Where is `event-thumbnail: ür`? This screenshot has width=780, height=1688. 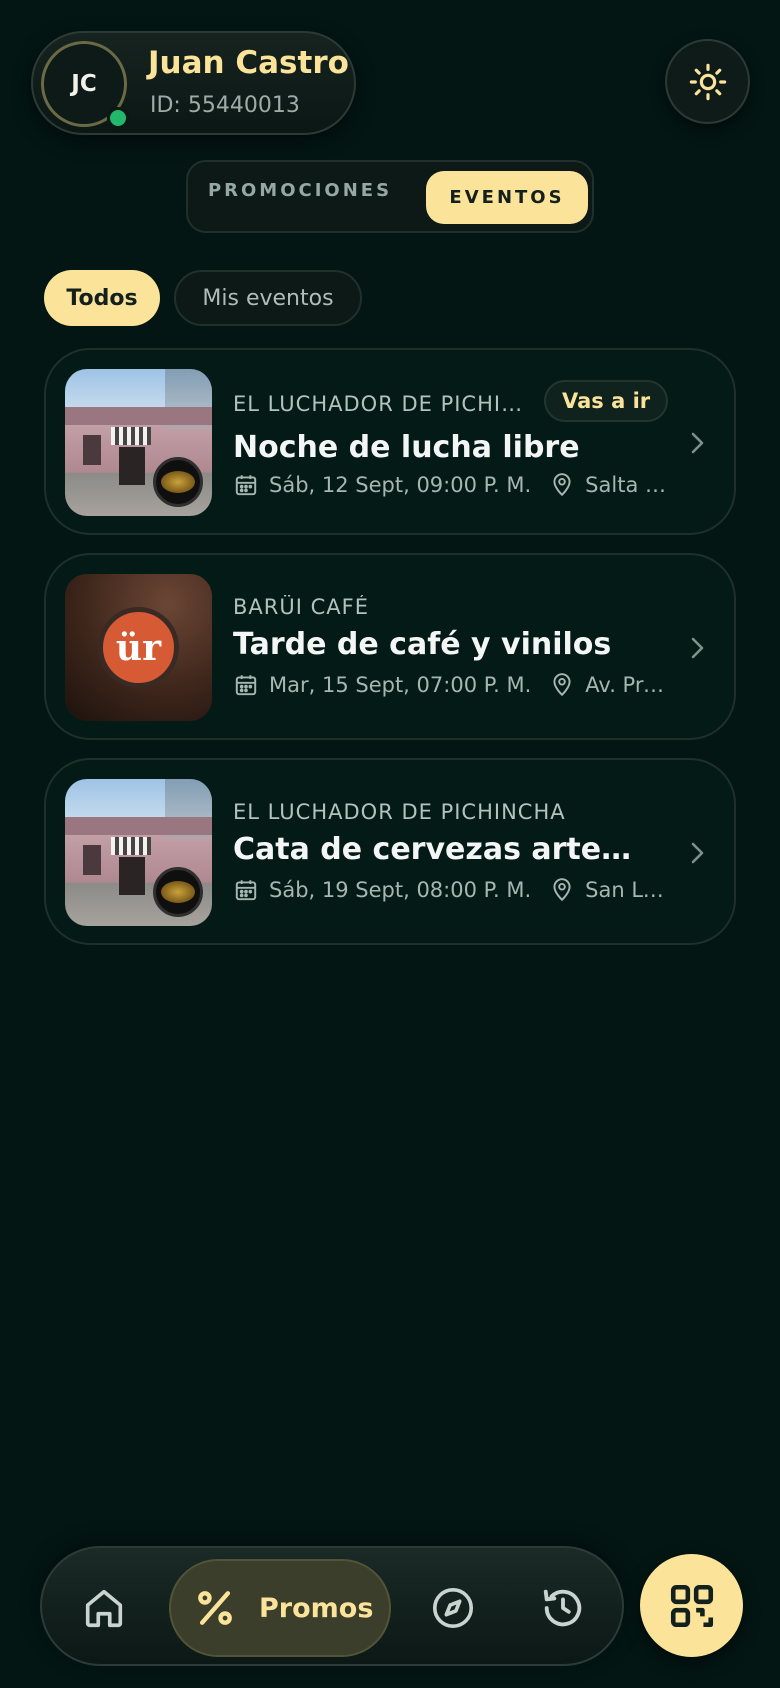
event-thumbnail: ür is located at coordinates (138, 647).